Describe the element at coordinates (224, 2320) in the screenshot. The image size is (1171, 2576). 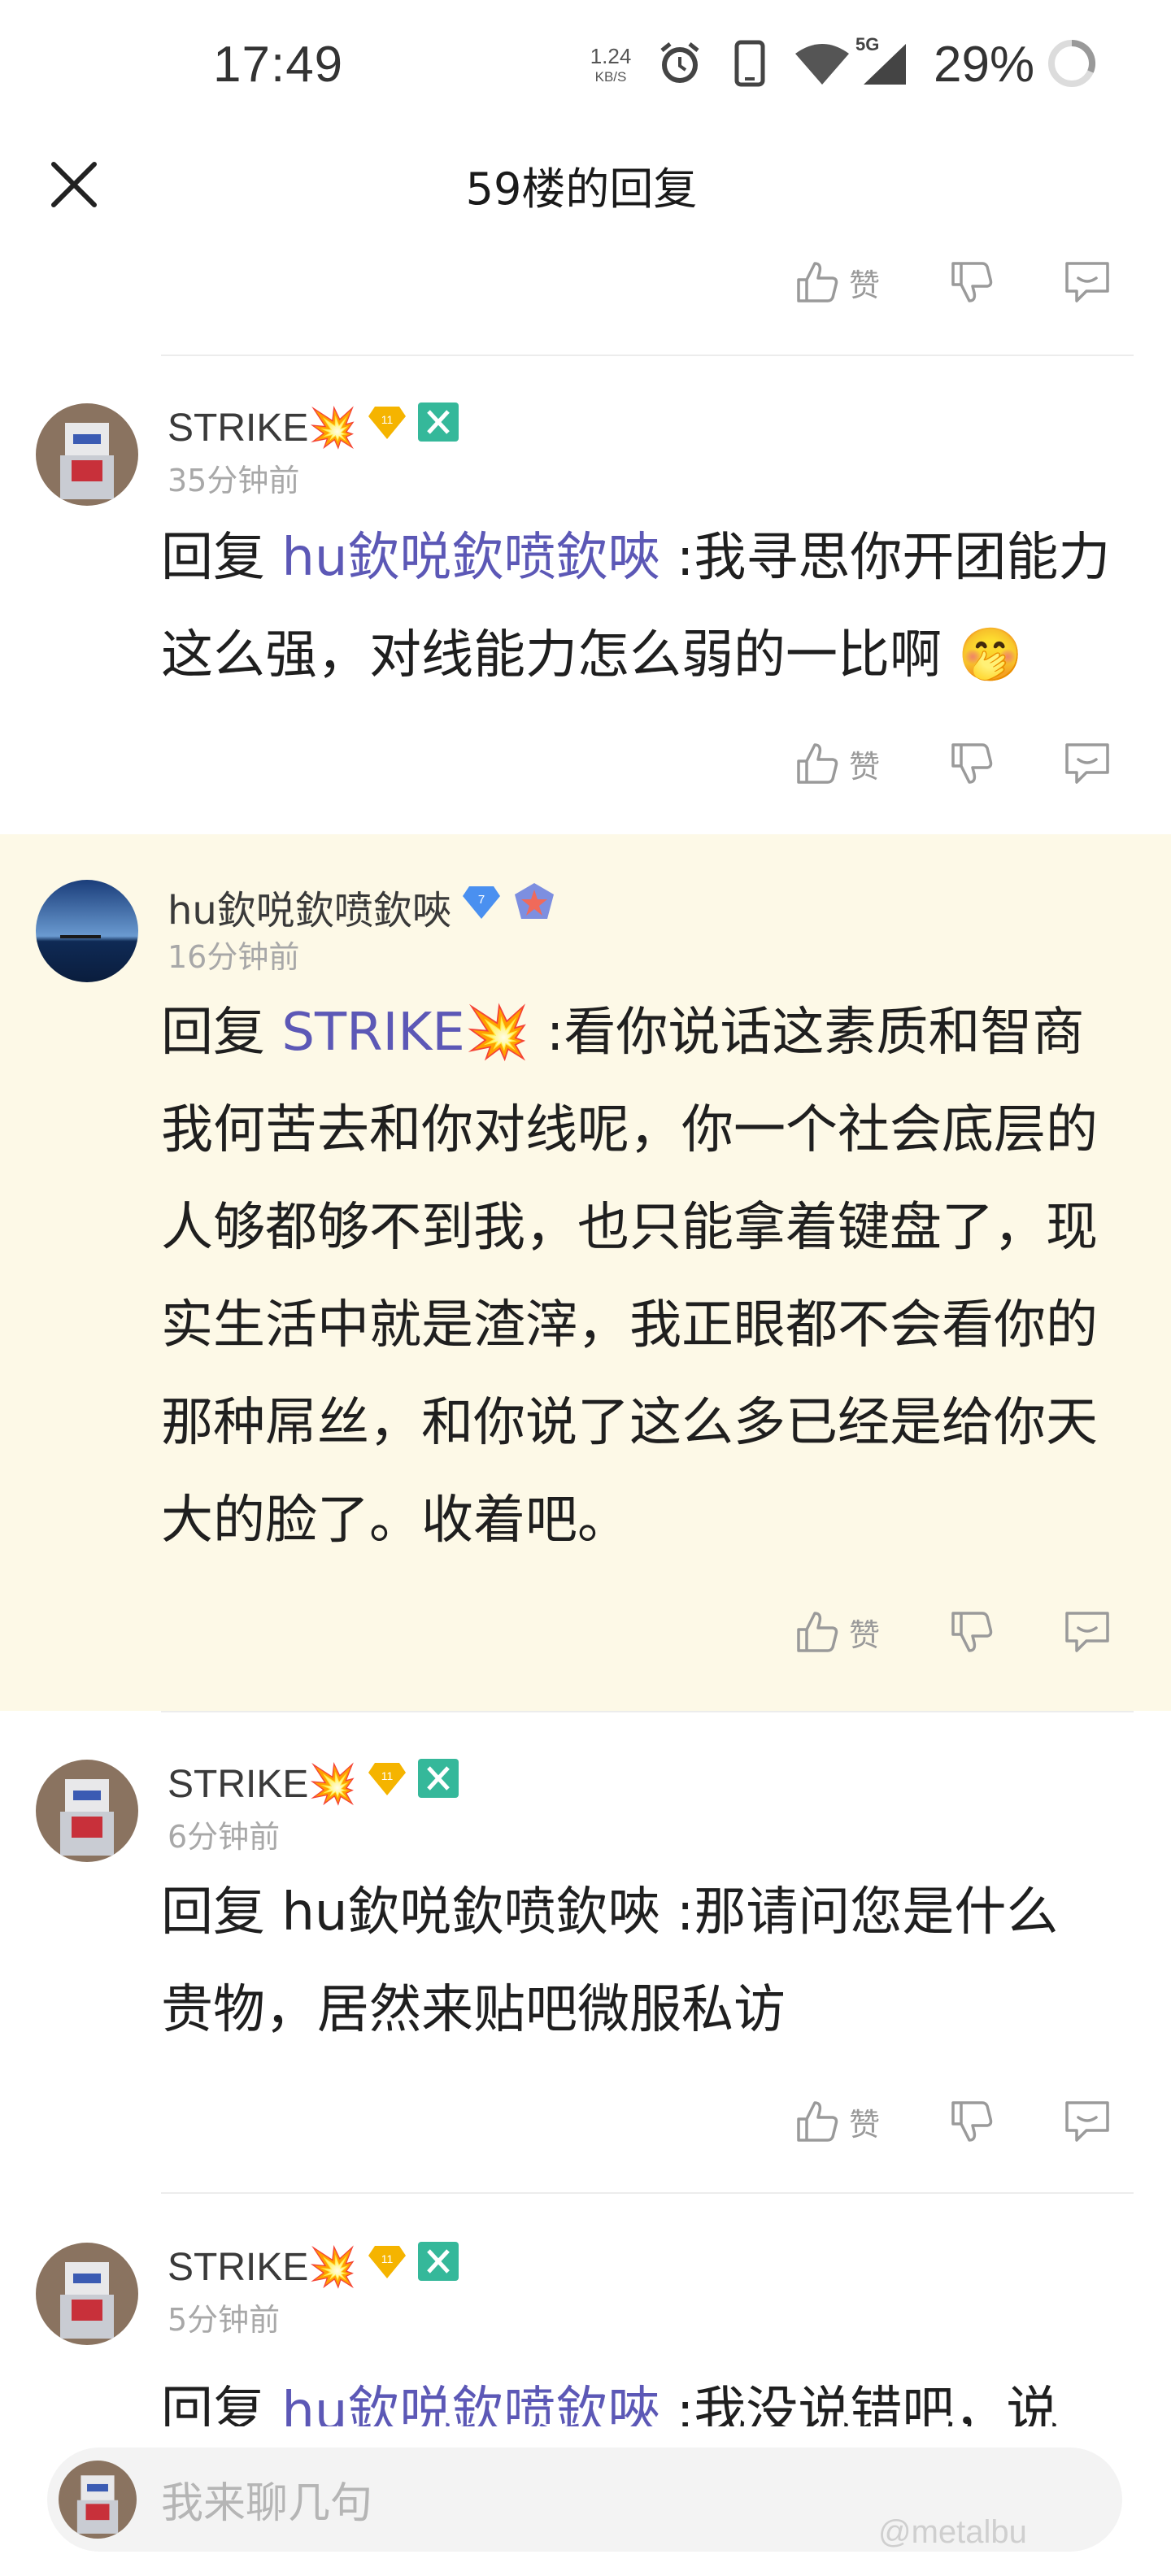
I see `comment-time: 5分钟前` at that location.